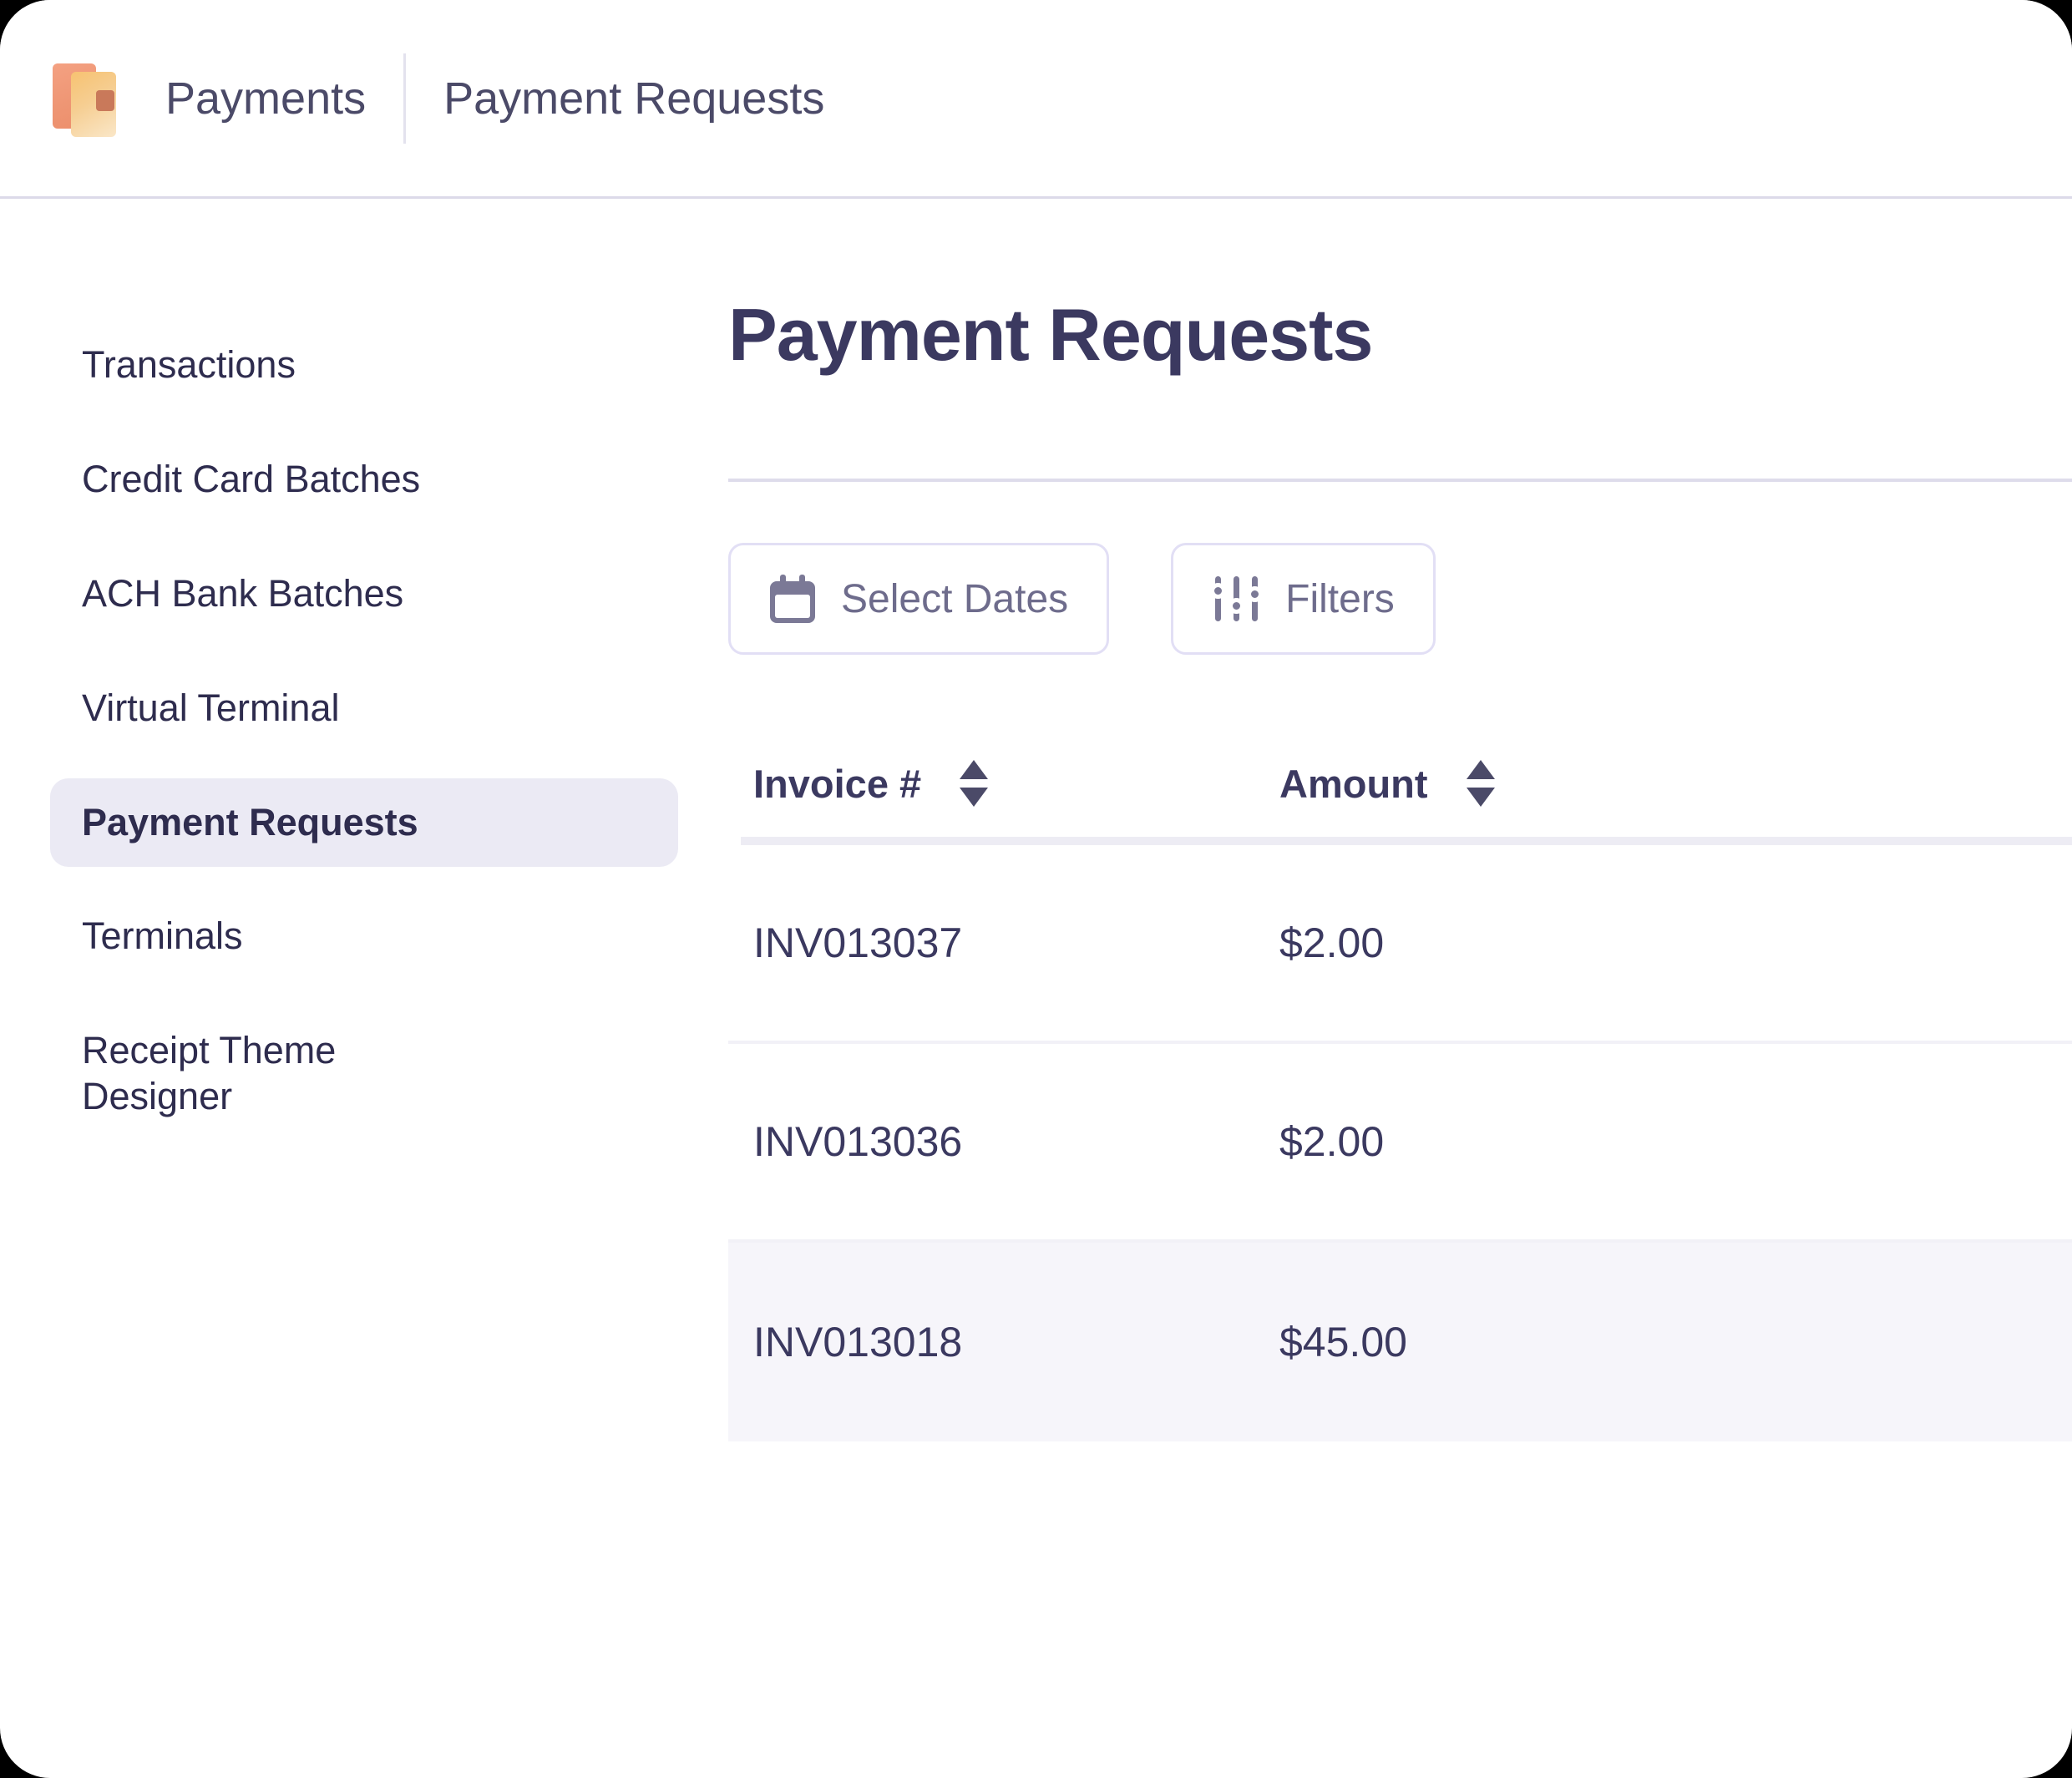  Describe the element at coordinates (251, 478) in the screenshot. I see `sidebar-item-label: Credit Card Batches` at that location.